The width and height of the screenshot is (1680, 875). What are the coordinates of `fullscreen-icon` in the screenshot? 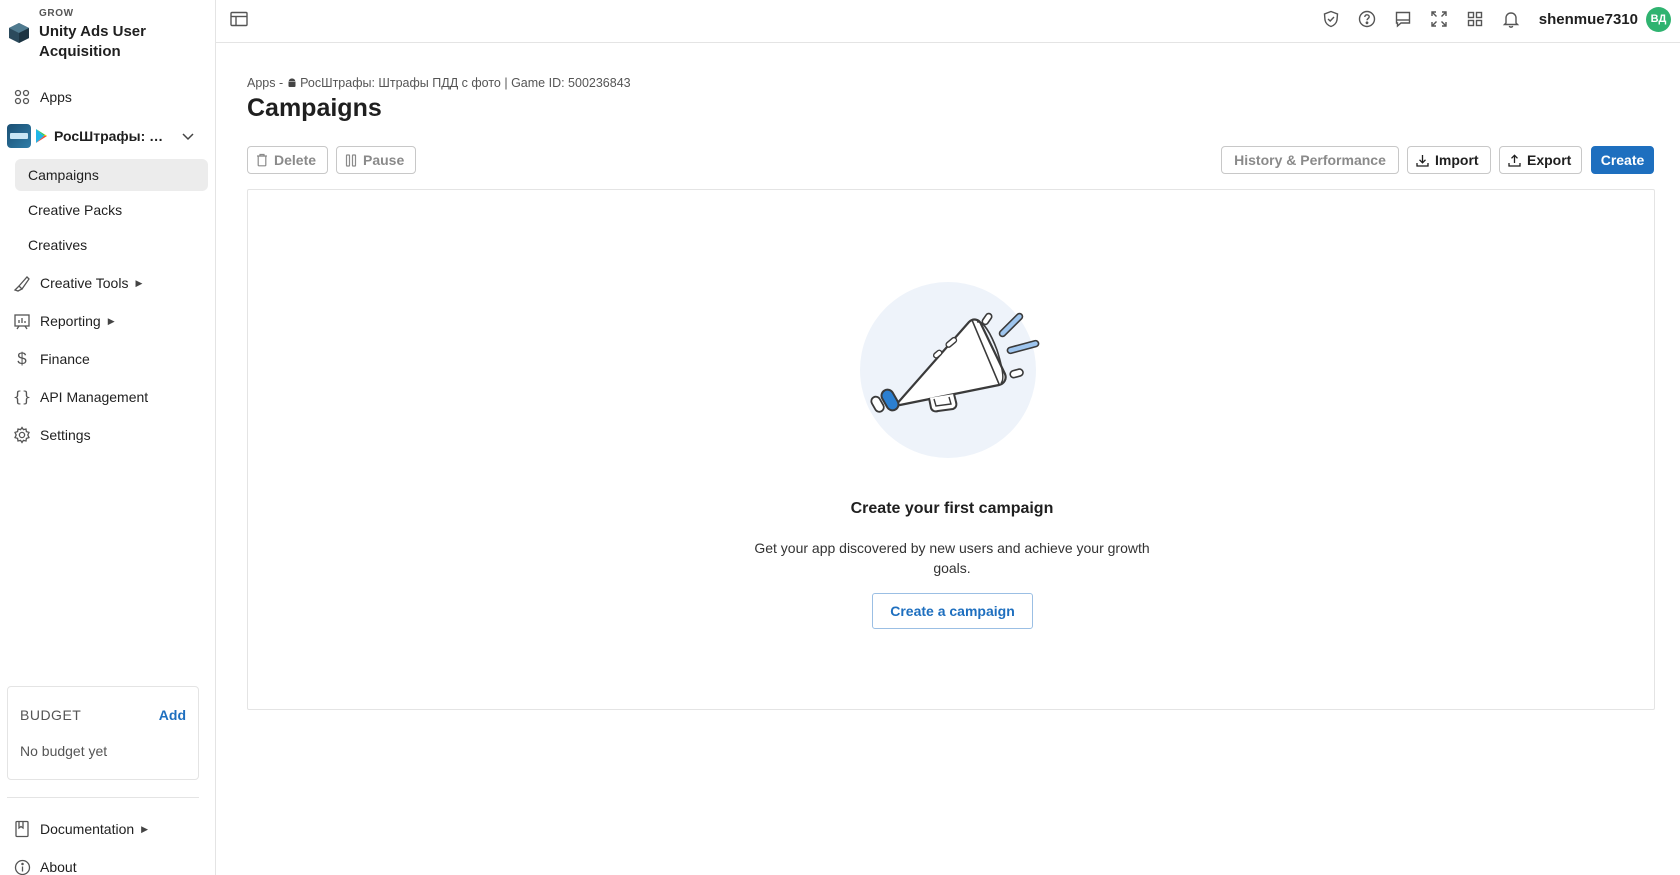 It's located at (1439, 19).